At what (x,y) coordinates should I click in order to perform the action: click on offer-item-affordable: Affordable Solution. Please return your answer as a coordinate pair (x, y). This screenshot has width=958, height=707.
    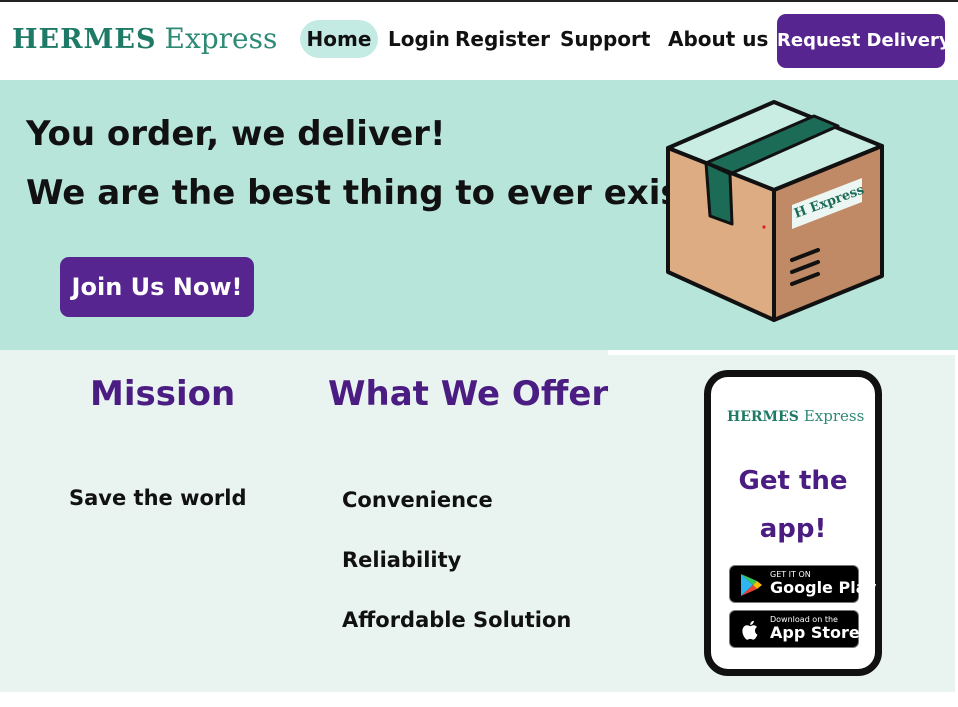
    Looking at the image, I should click on (457, 620).